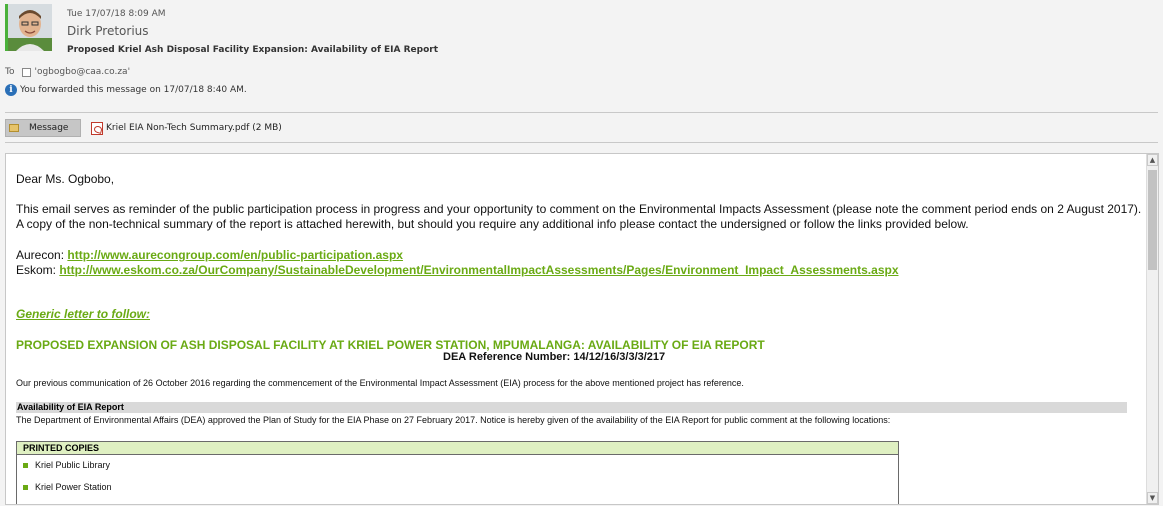 Image resolution: width=1163 pixels, height=506 pixels. What do you see at coordinates (554, 357) in the screenshot?
I see `dea-reference: DEA Reference Number: 14/12/16/3/3/3/217` at bounding box center [554, 357].